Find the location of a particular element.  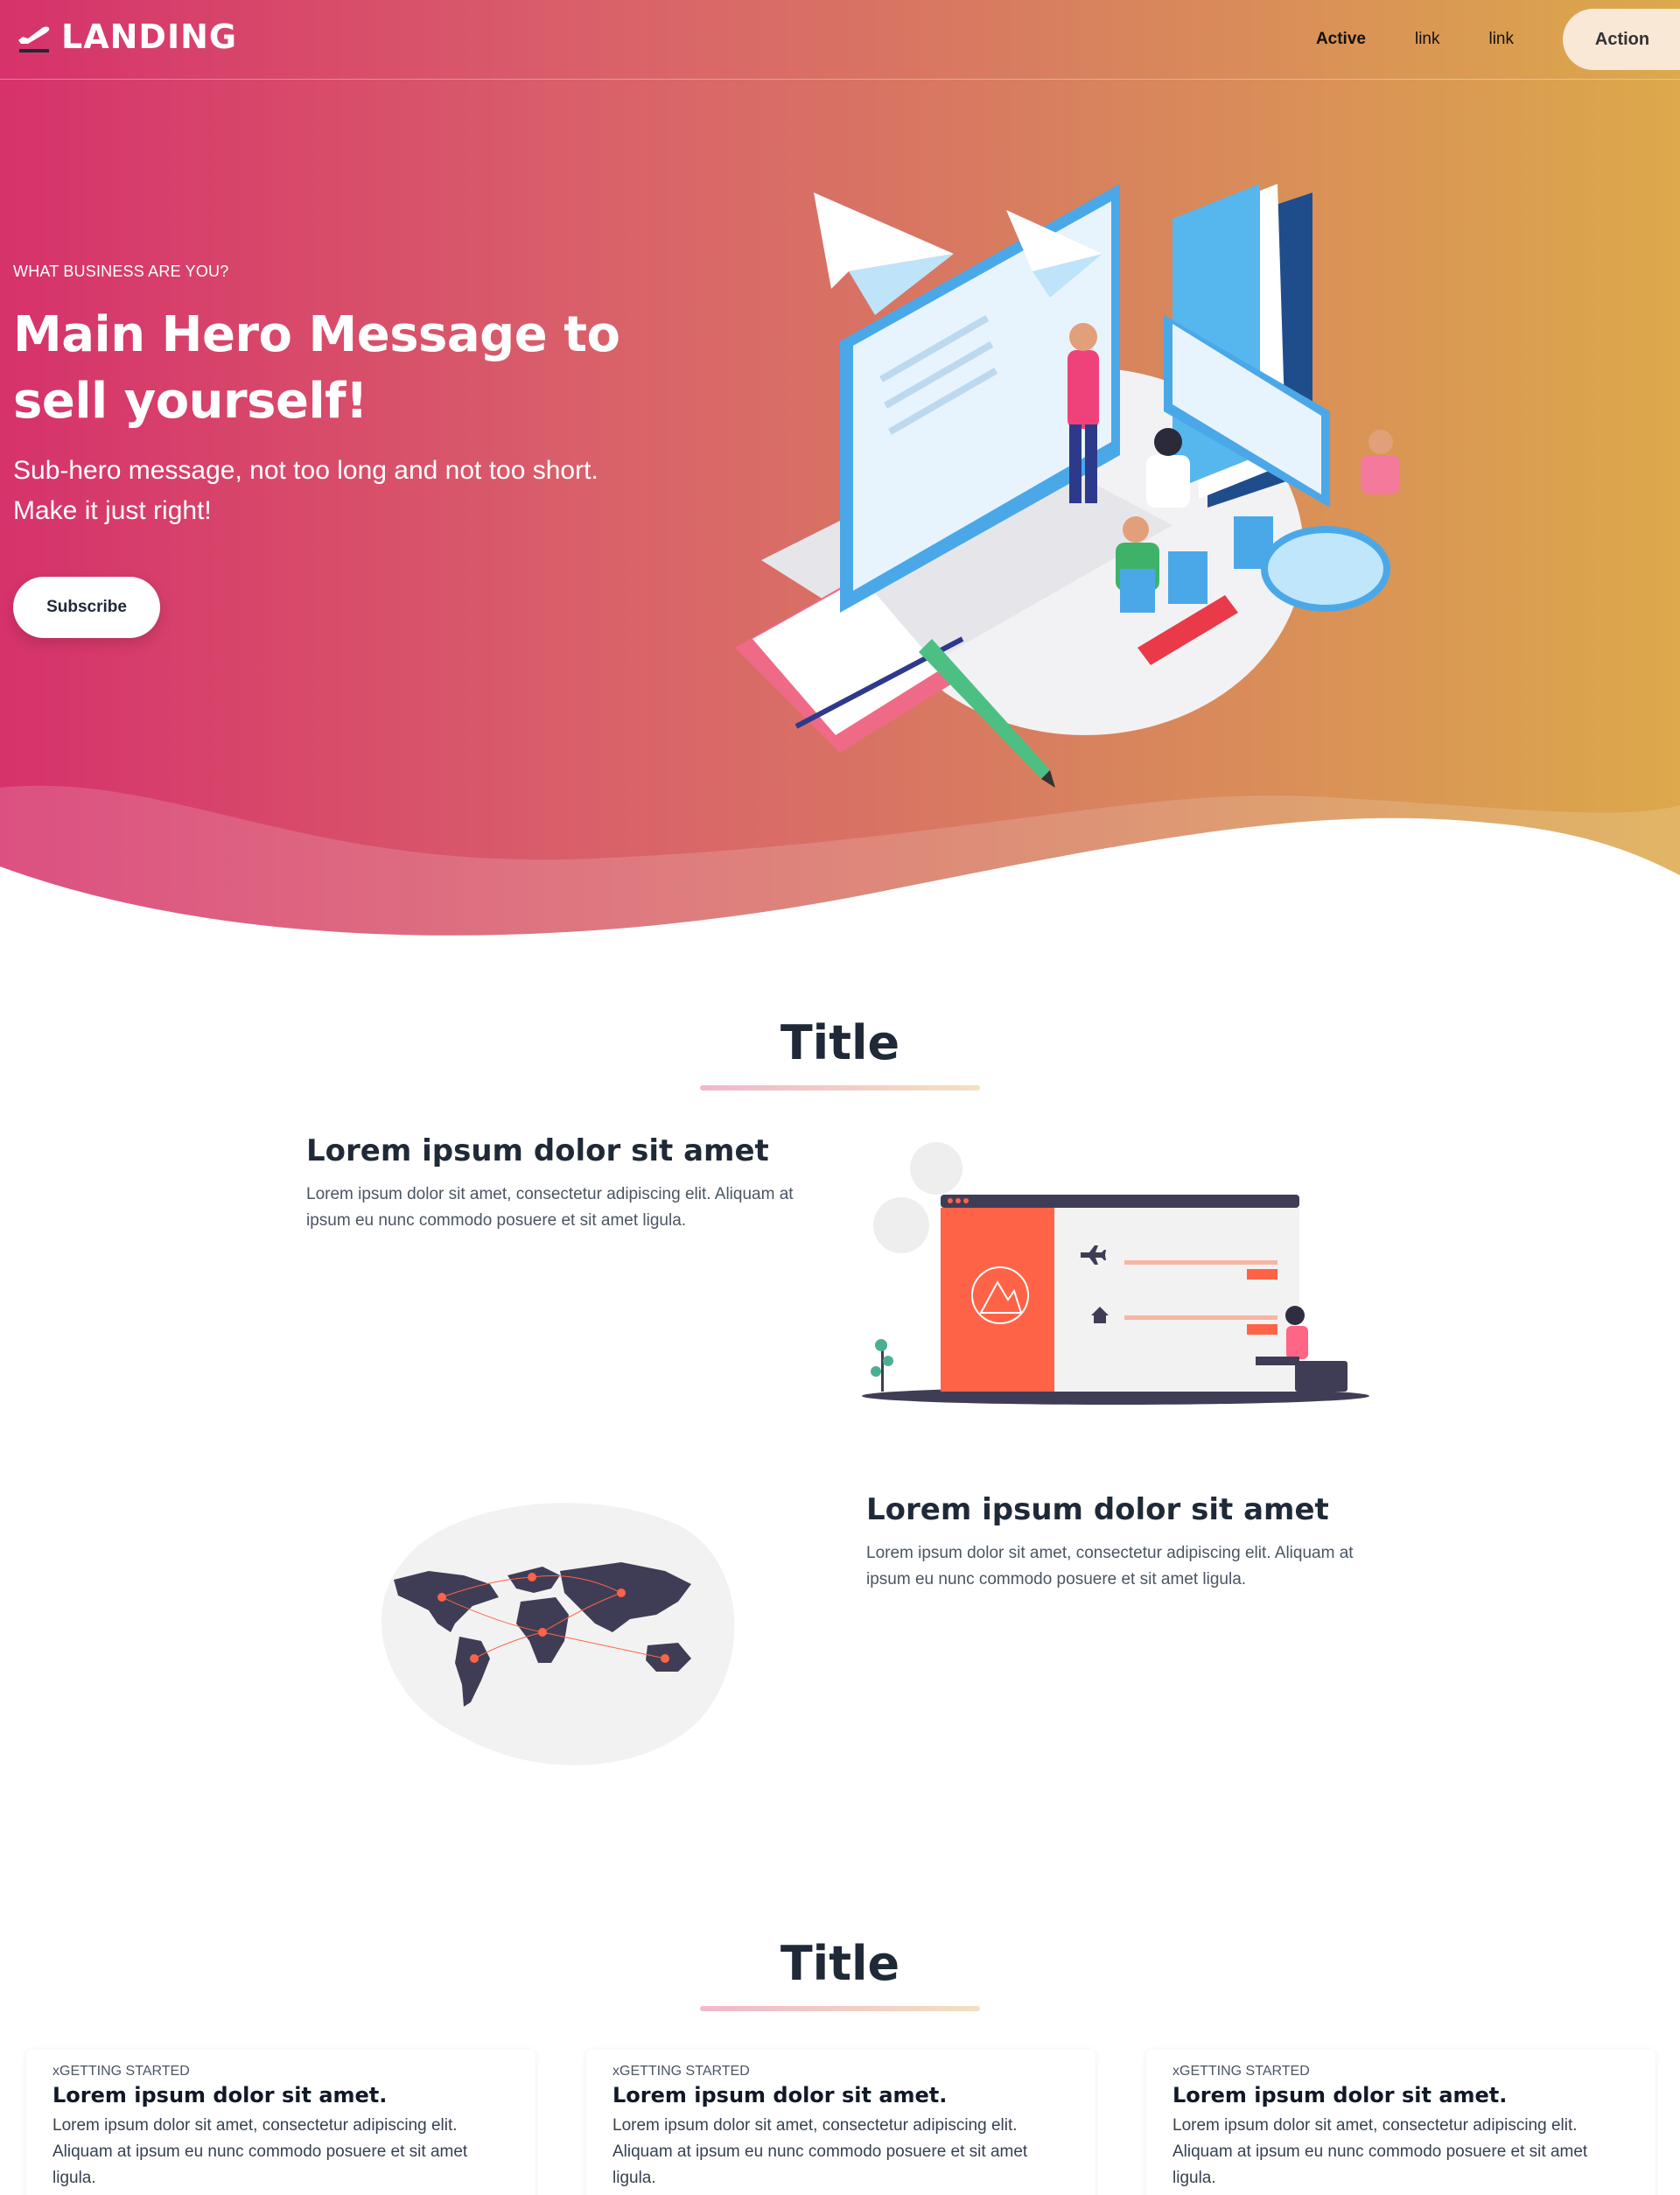

card-2-title: Lorem ipsum dolor sit amet. is located at coordinates (780, 2095).